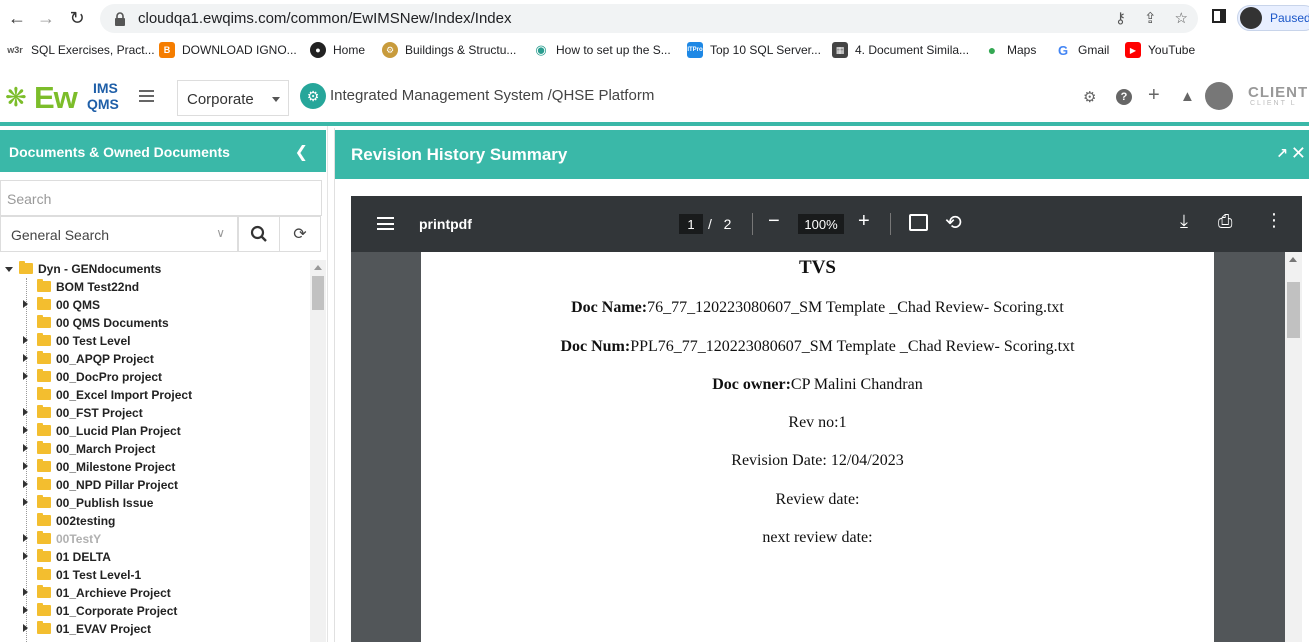 Image resolution: width=1309 pixels, height=642 pixels. What do you see at coordinates (155, 287) in the screenshot?
I see `tree-item: BOM Test22nd` at bounding box center [155, 287].